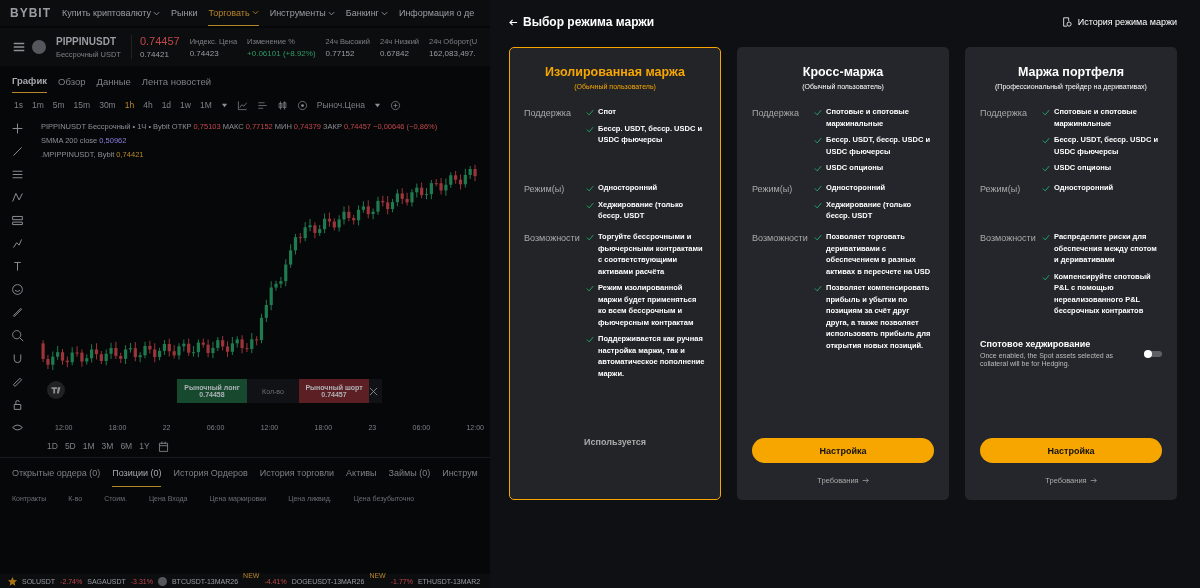 The width and height of the screenshot is (1200, 588). Describe the element at coordinates (56, 473) in the screenshot. I see `positions-tab: Открытые ордера (0)` at that location.